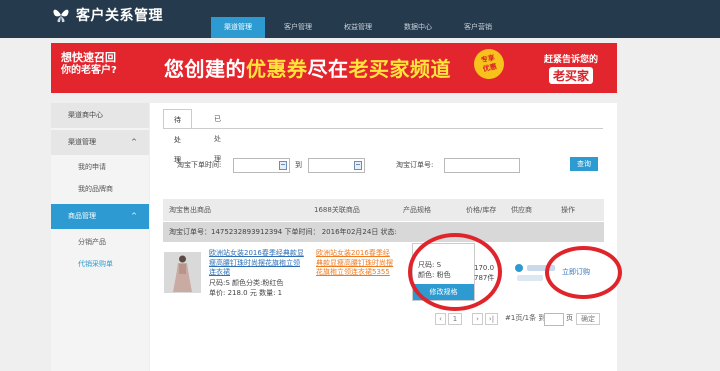 The height and width of the screenshot is (371, 720). I want to click on edit-spec-button: 修改规格, so click(443, 292).